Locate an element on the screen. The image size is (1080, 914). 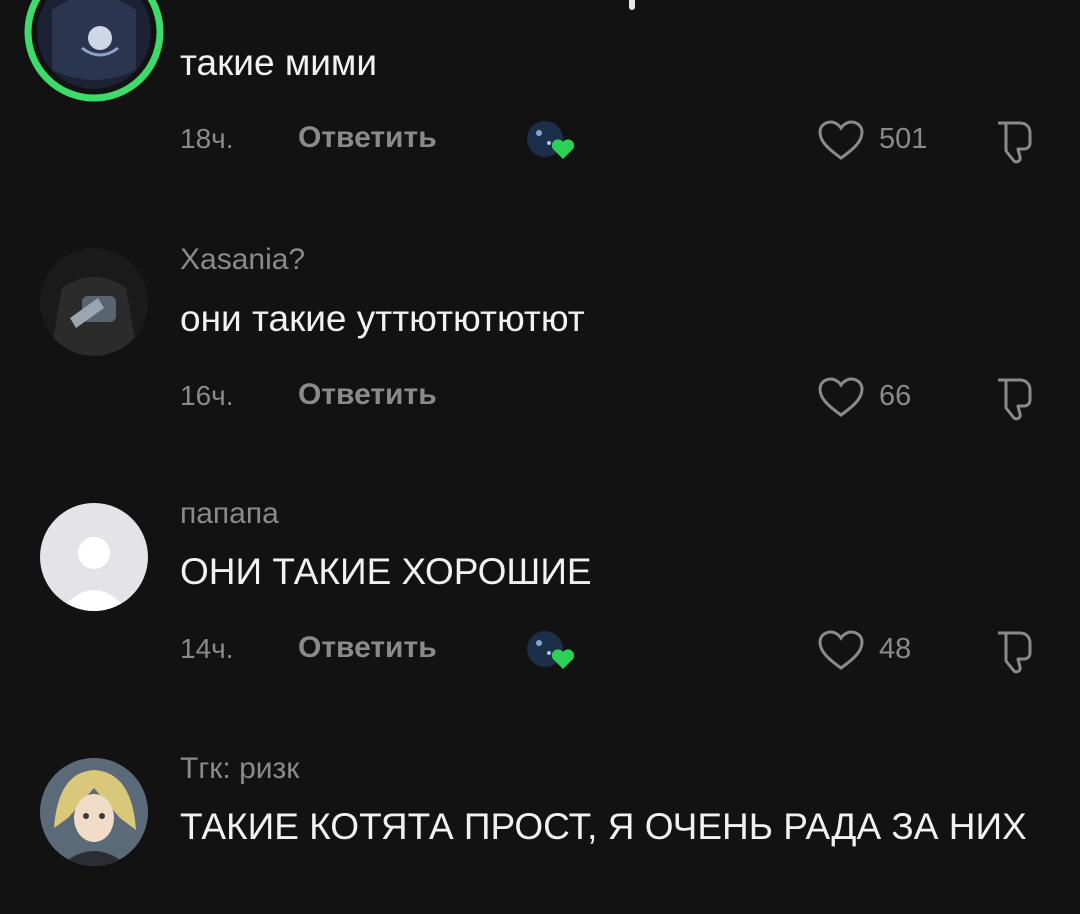
comment-time: 18ч. is located at coordinates (207, 138).